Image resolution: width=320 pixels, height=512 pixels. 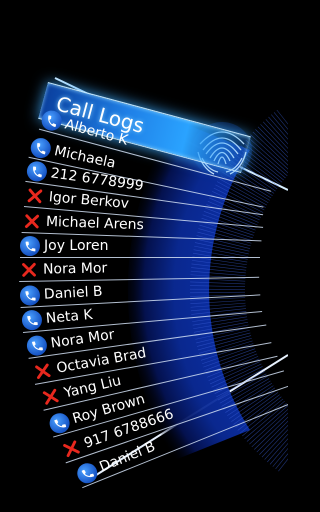 I want to click on call-log-name: Michael Arens, so click(x=95, y=223).